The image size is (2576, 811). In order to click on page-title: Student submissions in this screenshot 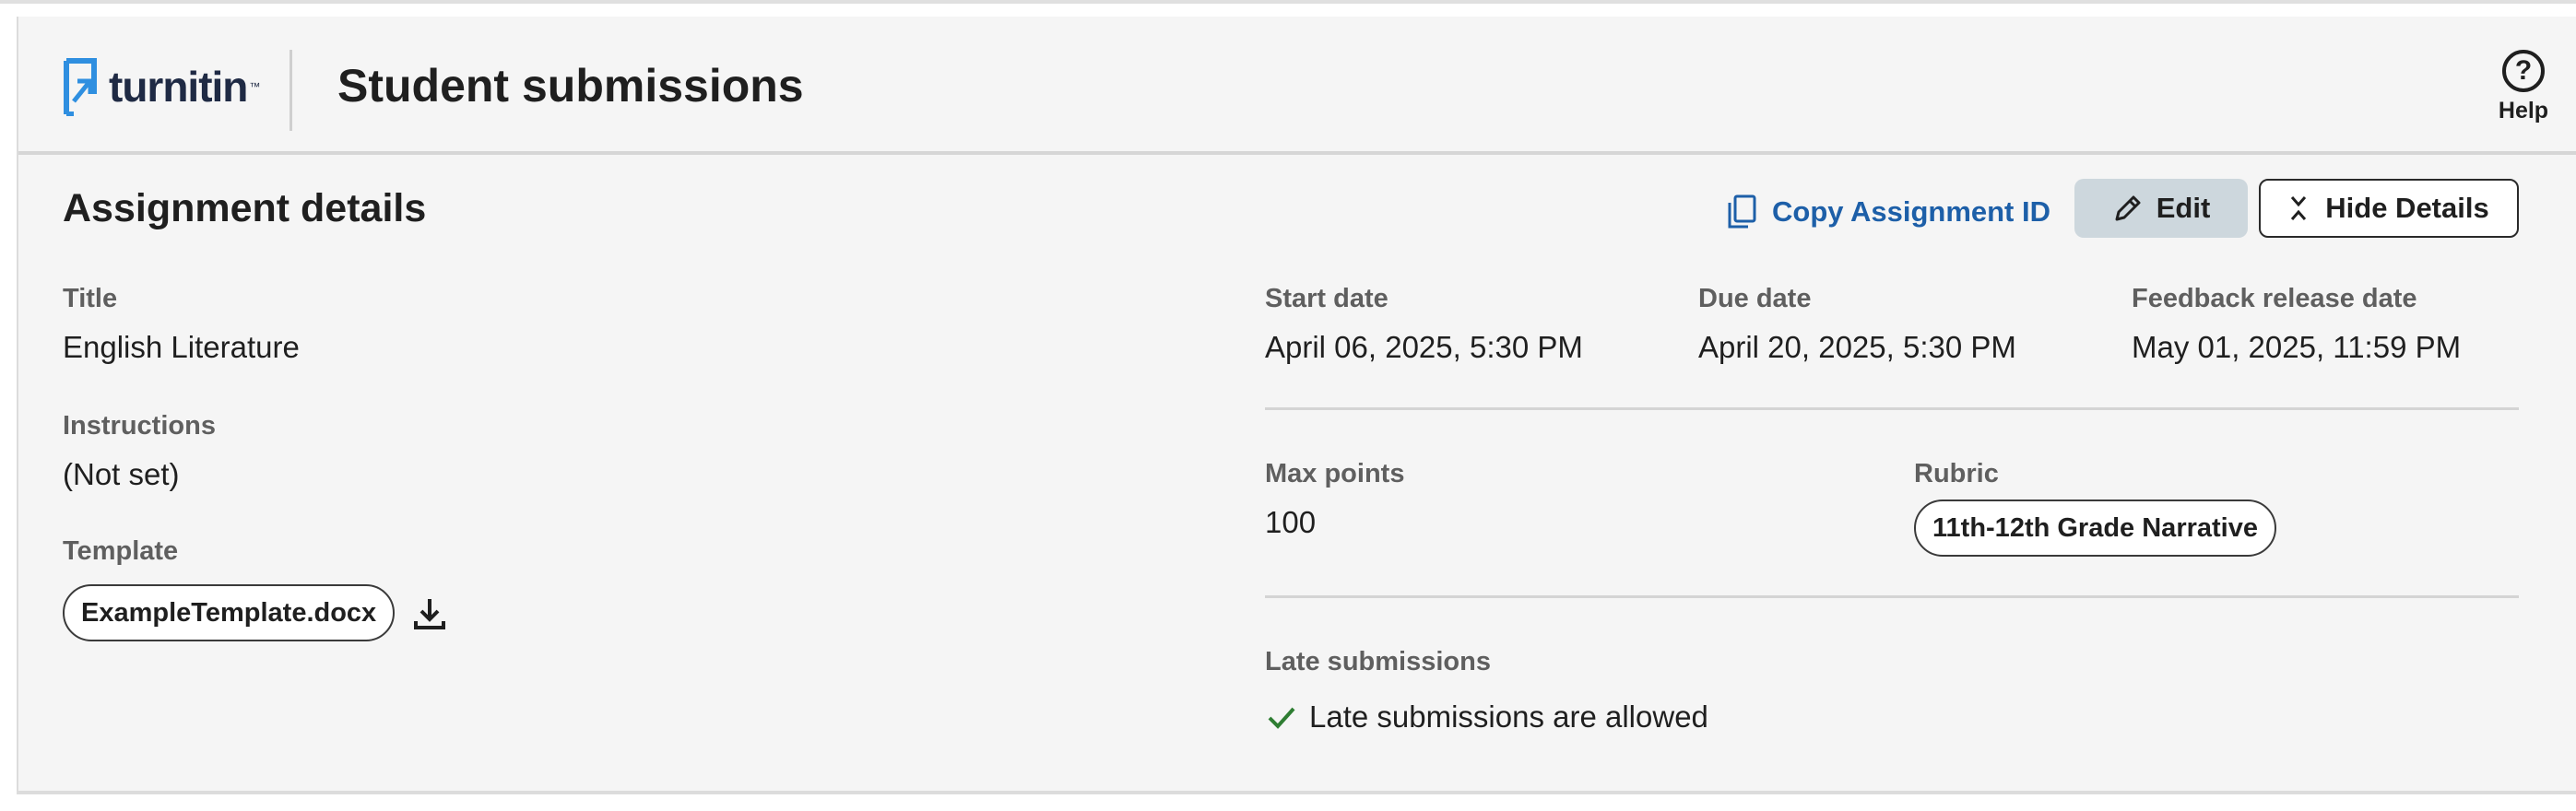, I will do `click(570, 86)`.